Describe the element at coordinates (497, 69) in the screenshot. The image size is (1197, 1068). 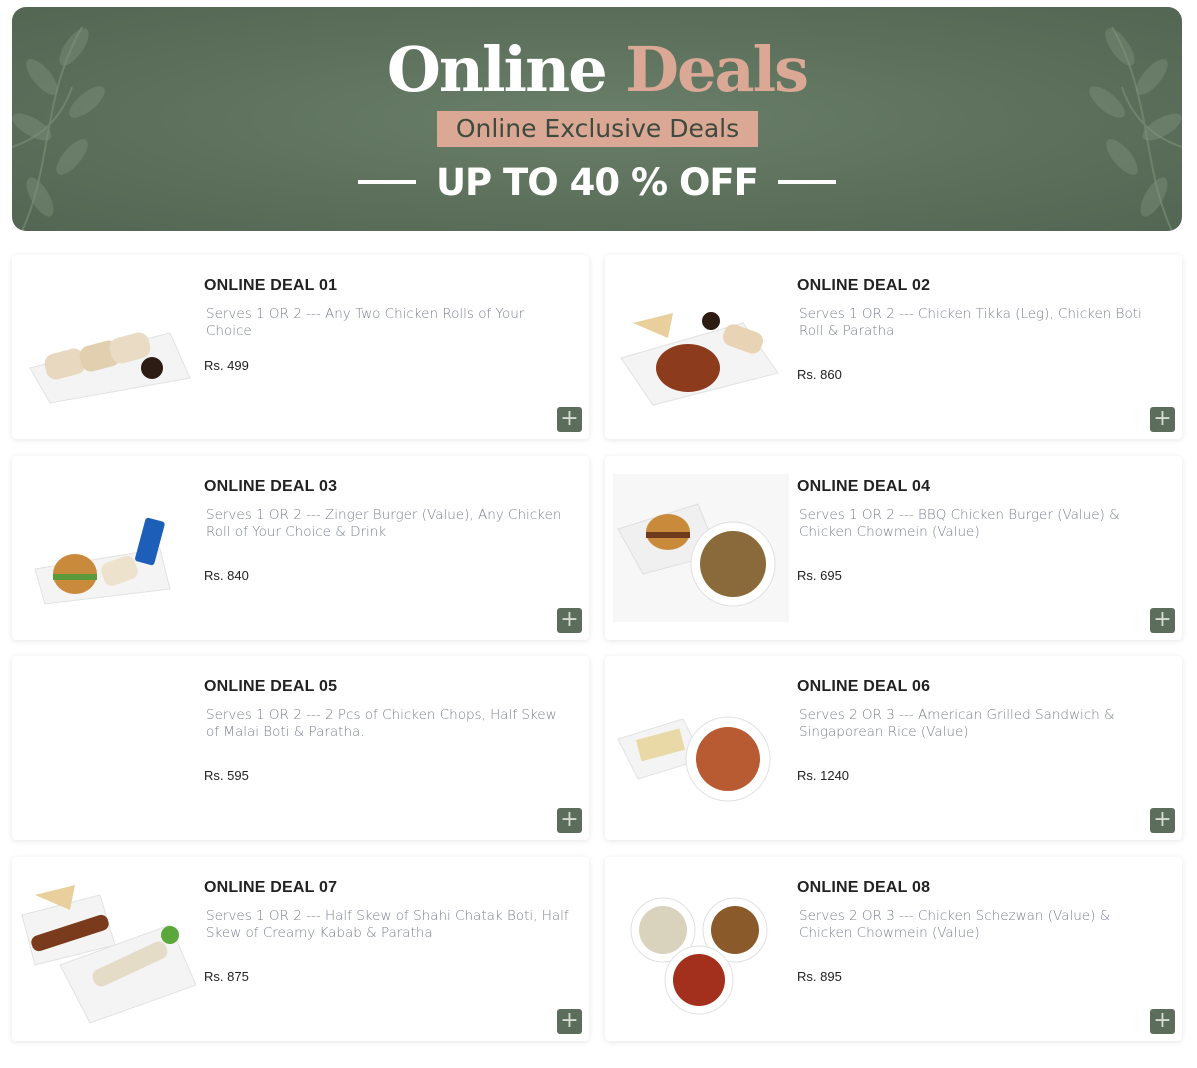
I see `banner-title-online: Online` at that location.